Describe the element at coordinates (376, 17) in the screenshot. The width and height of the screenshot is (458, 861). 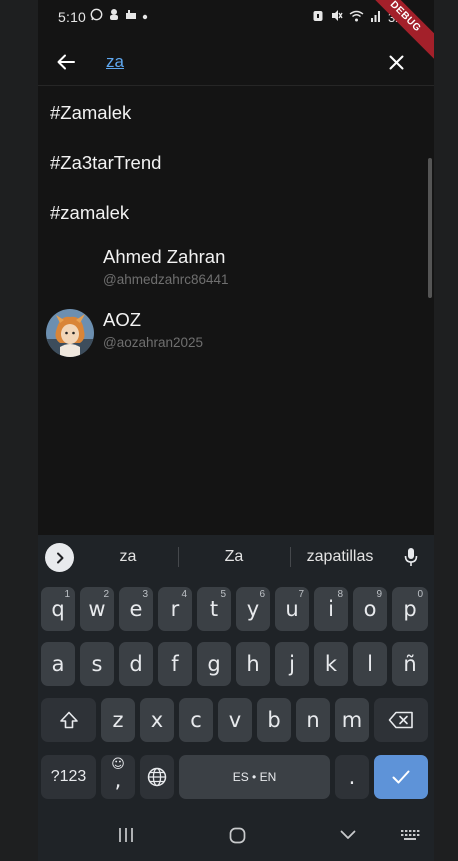
I see `signal-icon` at that location.